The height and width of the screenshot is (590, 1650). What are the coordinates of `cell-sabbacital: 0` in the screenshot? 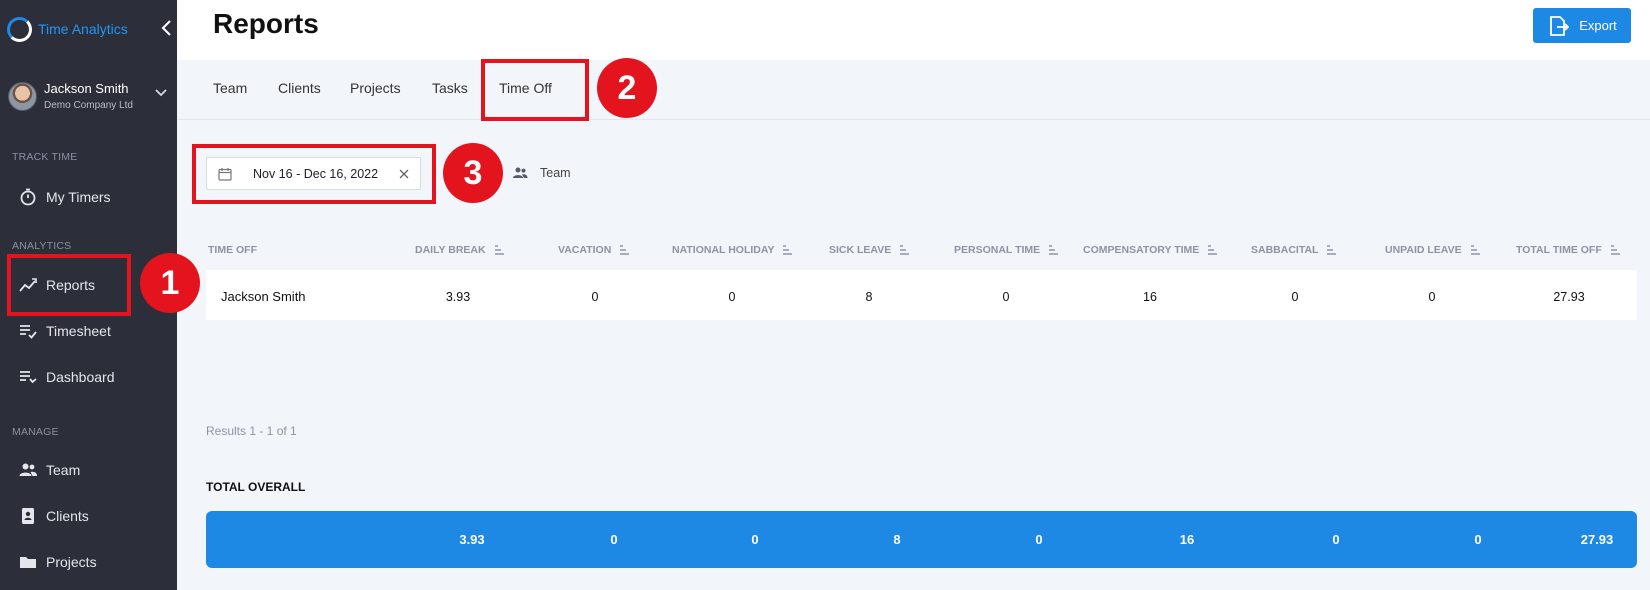 It's located at (1295, 297).